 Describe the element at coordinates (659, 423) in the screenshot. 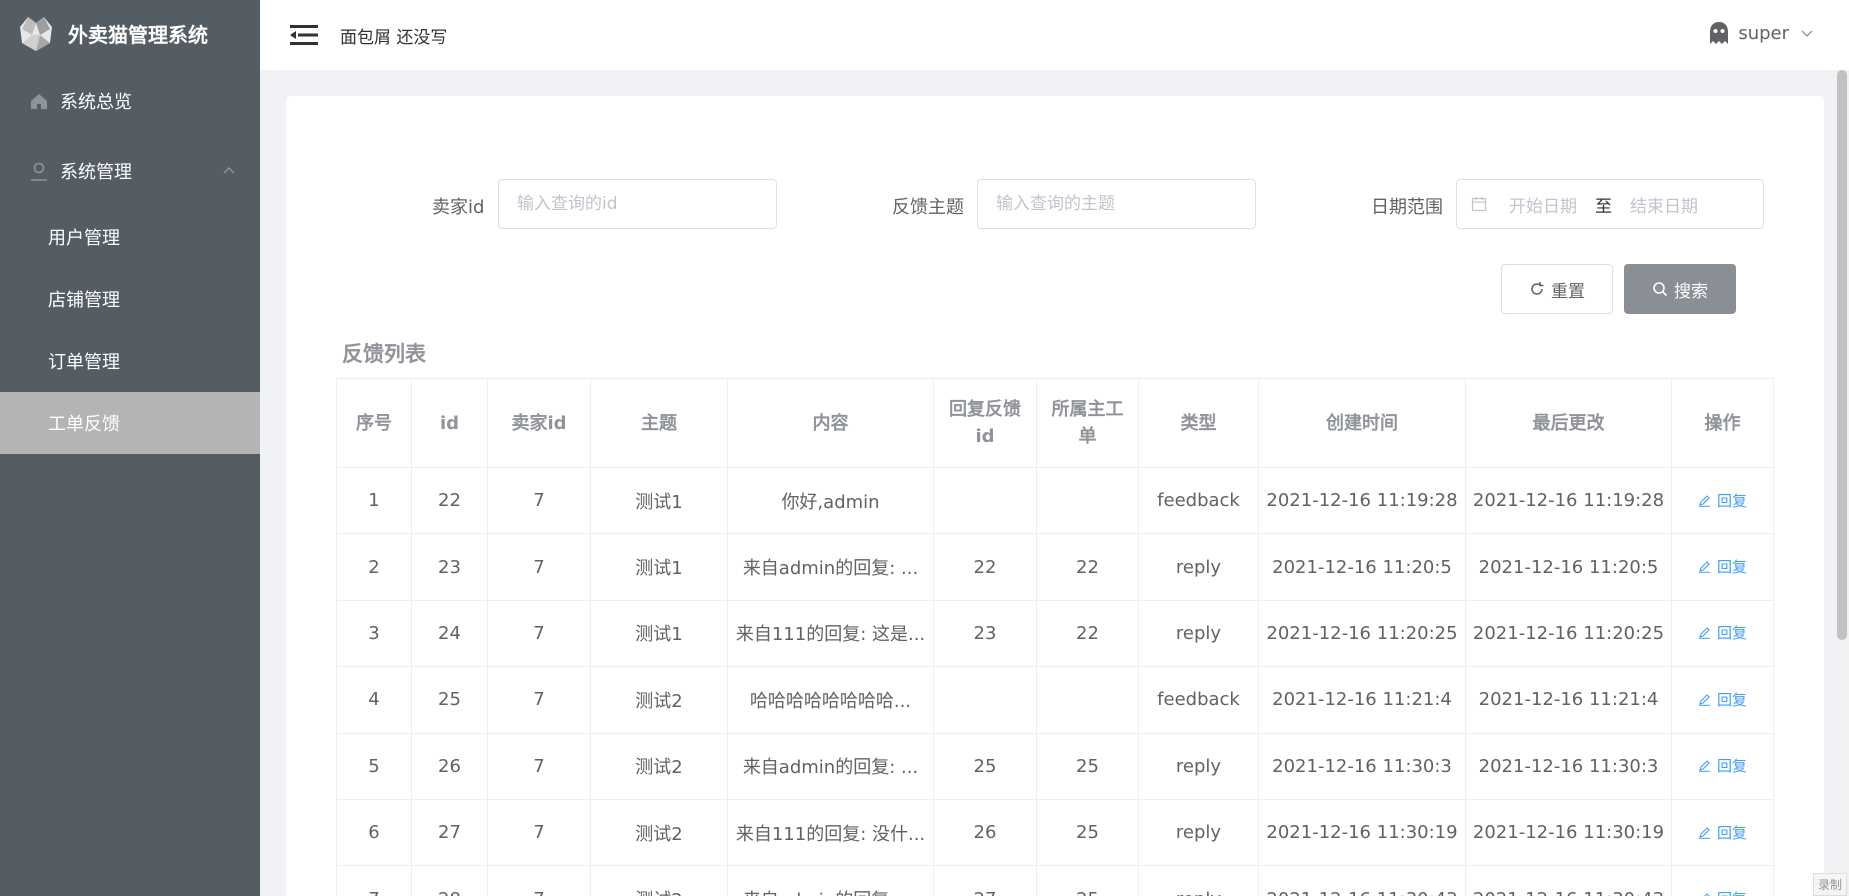

I see `column-header: 主题` at that location.